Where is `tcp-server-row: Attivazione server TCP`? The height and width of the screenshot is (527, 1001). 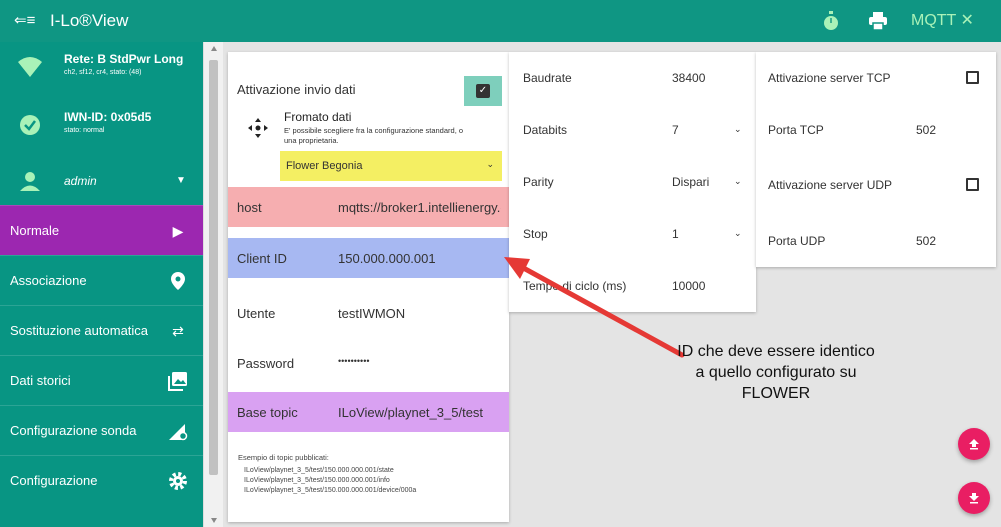 tcp-server-row: Attivazione server TCP is located at coordinates (876, 78).